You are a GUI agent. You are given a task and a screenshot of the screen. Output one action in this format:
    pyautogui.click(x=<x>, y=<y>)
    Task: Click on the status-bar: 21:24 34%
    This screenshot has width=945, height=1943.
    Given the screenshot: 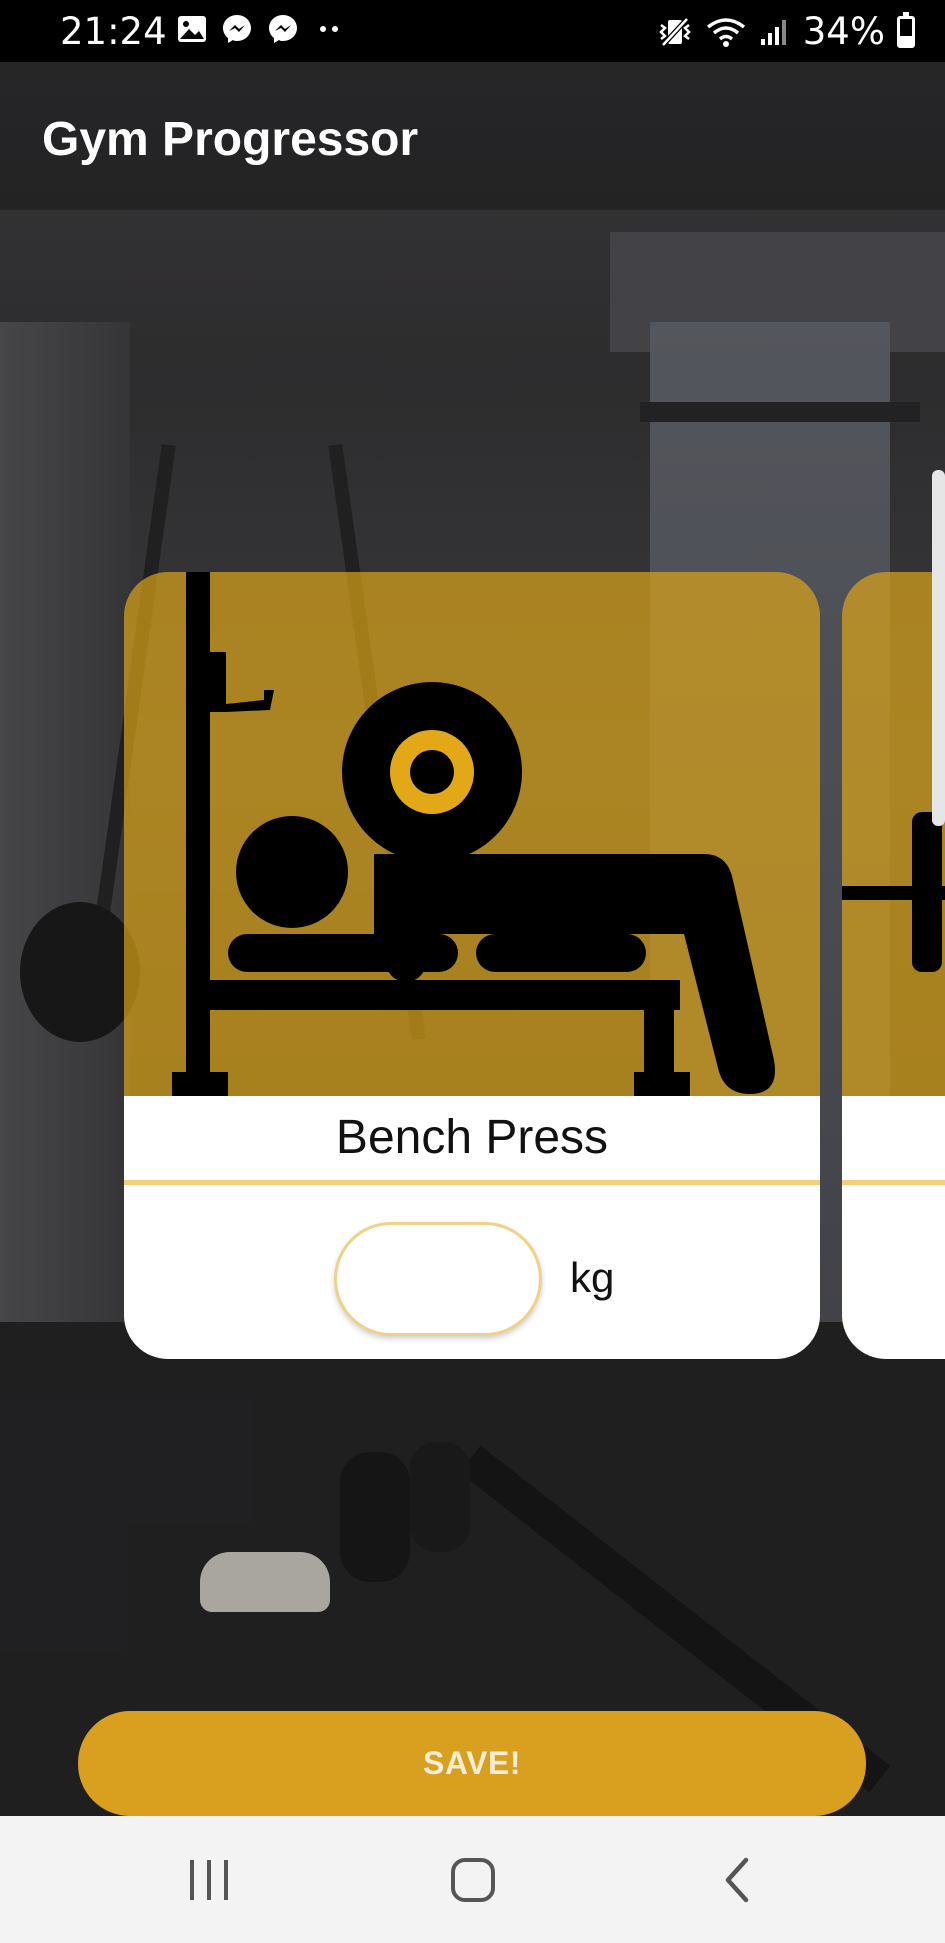 What is the action you would take?
    pyautogui.click(x=472, y=31)
    